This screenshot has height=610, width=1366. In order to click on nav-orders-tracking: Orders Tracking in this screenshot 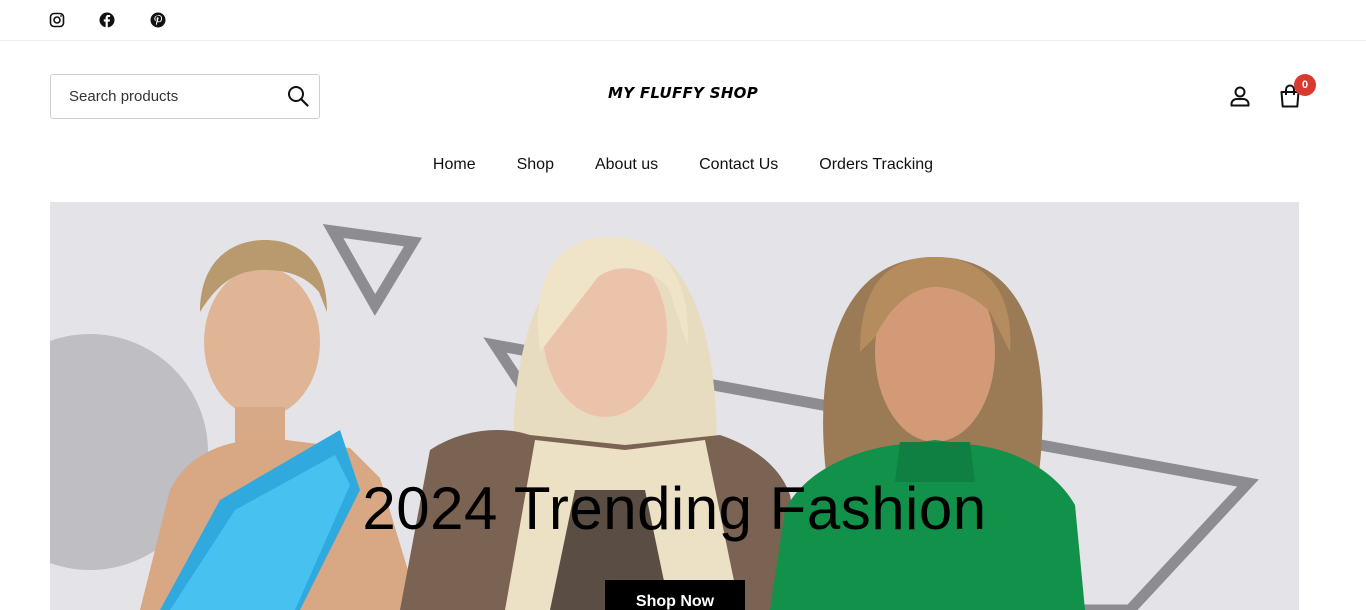, I will do `click(876, 165)`.